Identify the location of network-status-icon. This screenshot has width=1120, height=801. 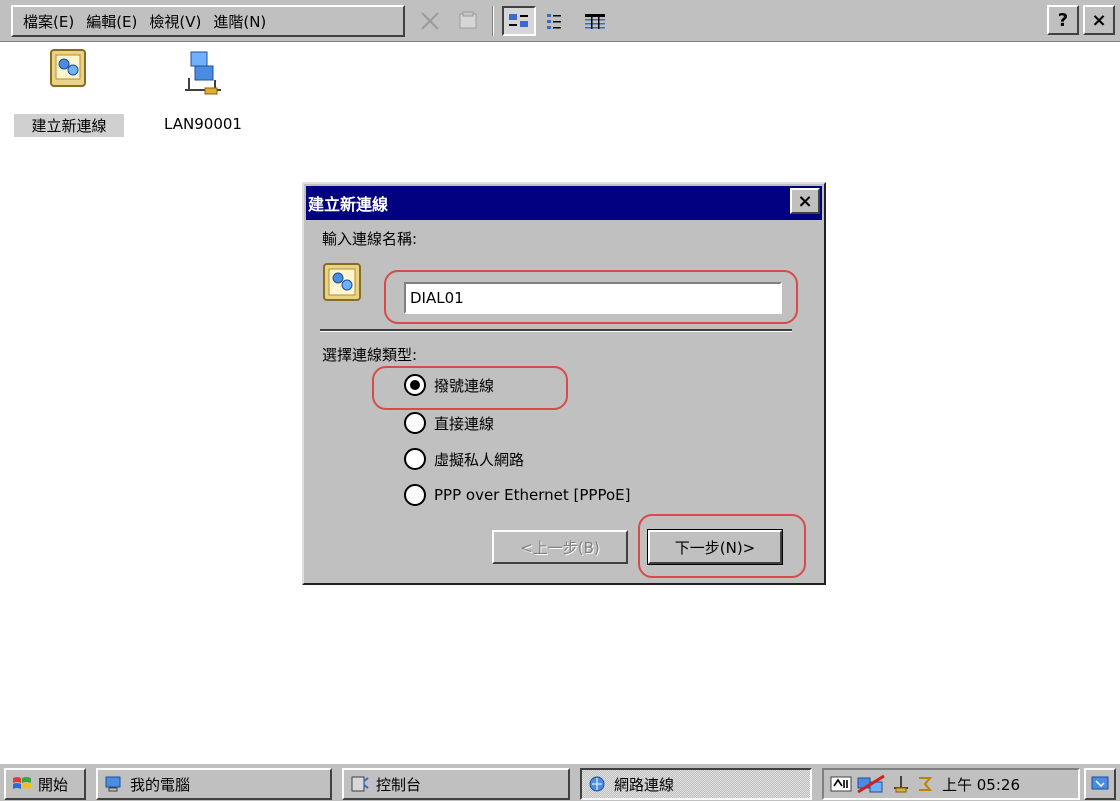
(871, 784).